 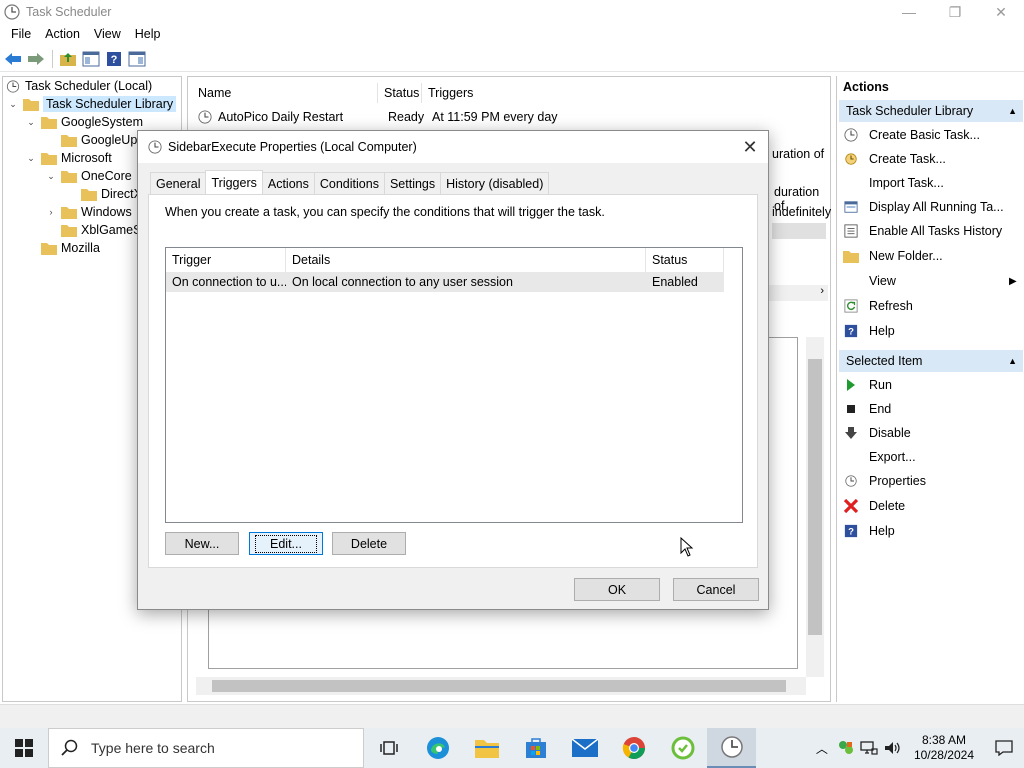 What do you see at coordinates (802, 212) in the screenshot?
I see `background-text: indefinitely` at bounding box center [802, 212].